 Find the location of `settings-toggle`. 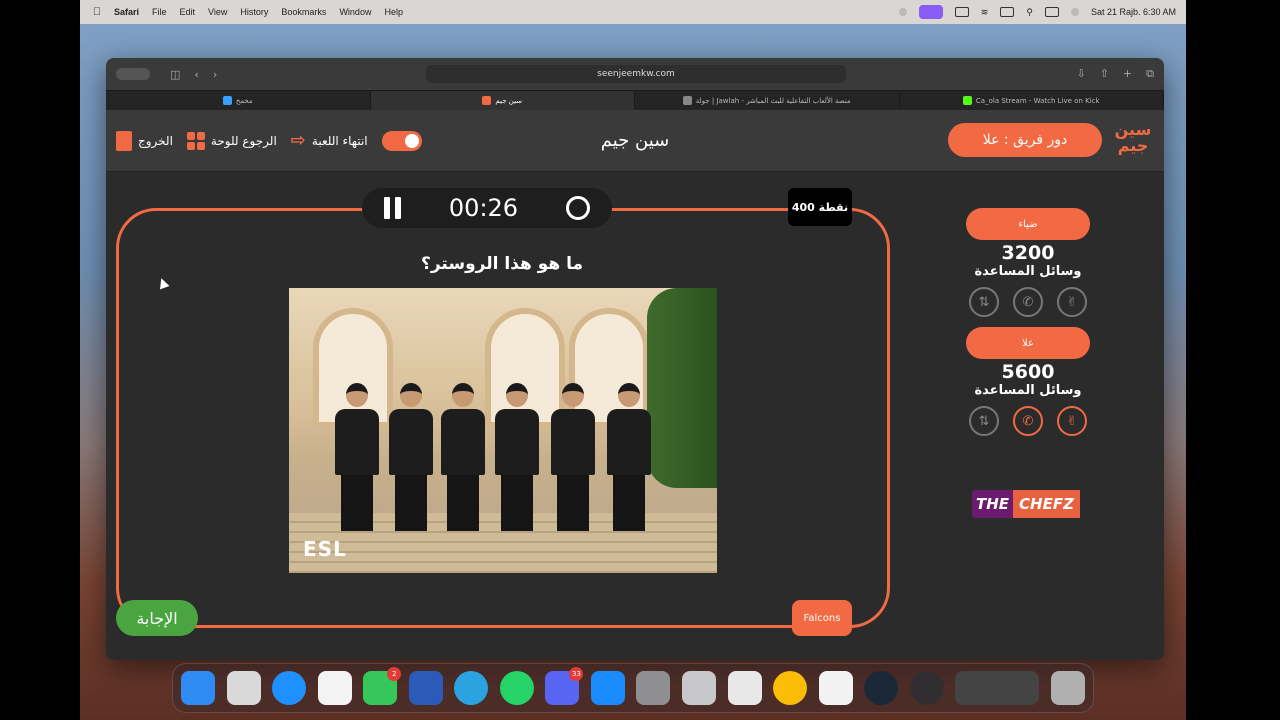

settings-toggle is located at coordinates (401, 140).